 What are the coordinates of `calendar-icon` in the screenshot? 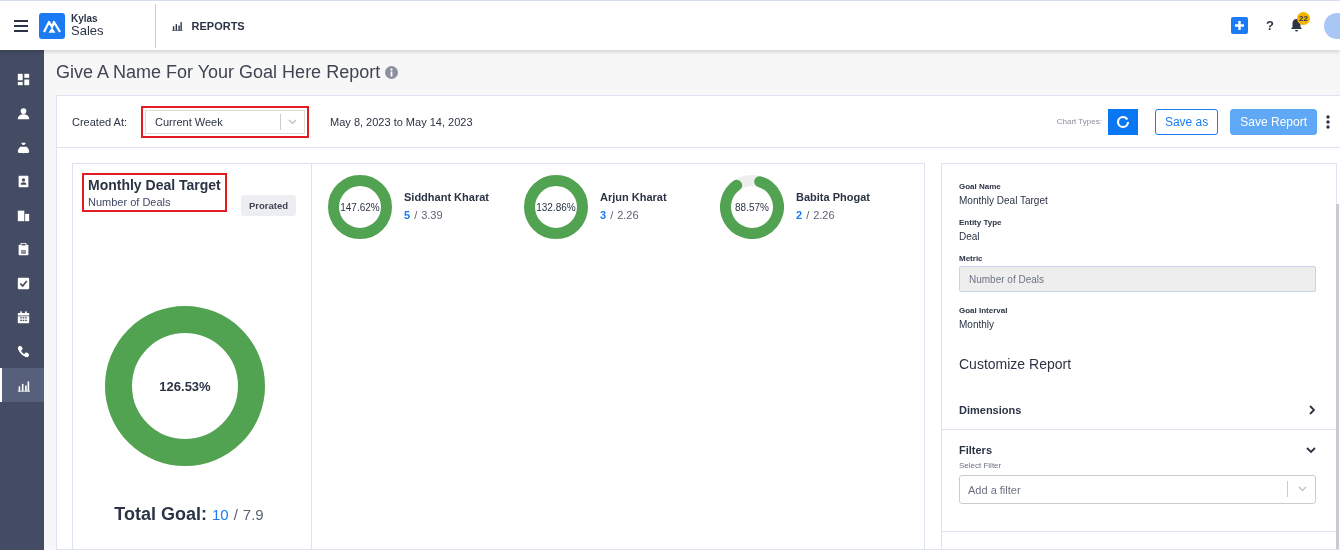 It's located at (23, 317).